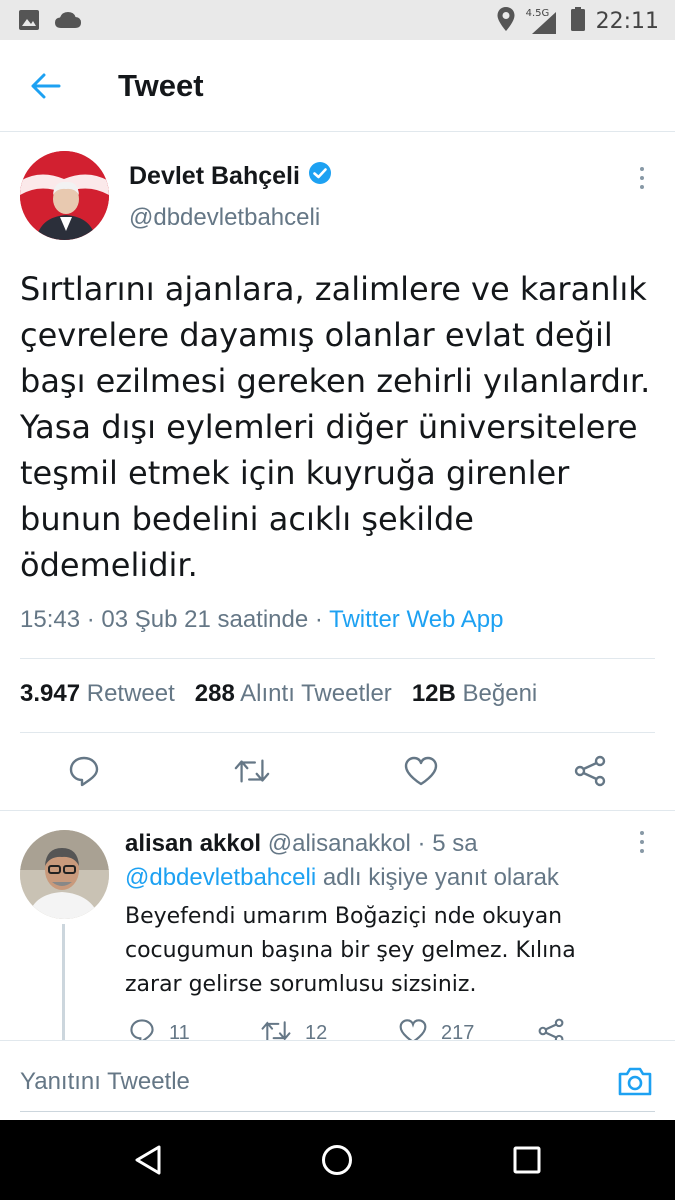  I want to click on reply-header: alisan akkol @alisanakkol · 5 sa, so click(301, 844).